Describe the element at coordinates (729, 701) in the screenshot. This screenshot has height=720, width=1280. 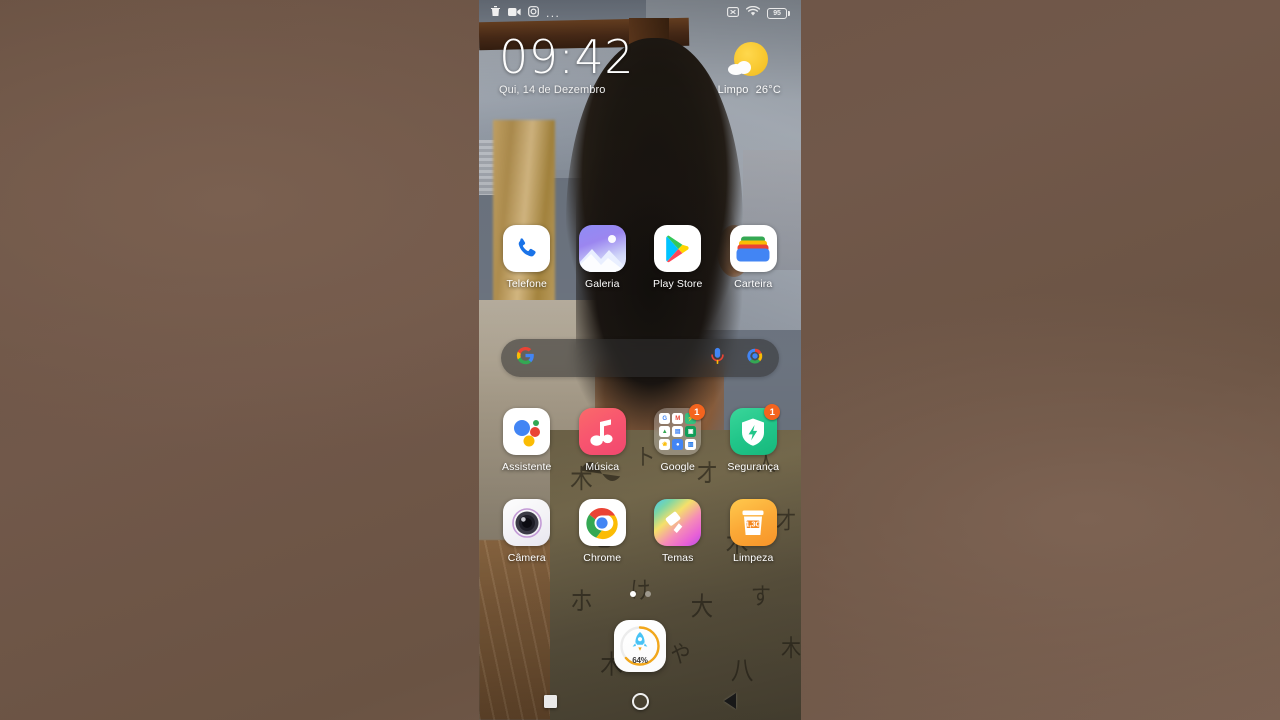
I see `back-icon` at that location.